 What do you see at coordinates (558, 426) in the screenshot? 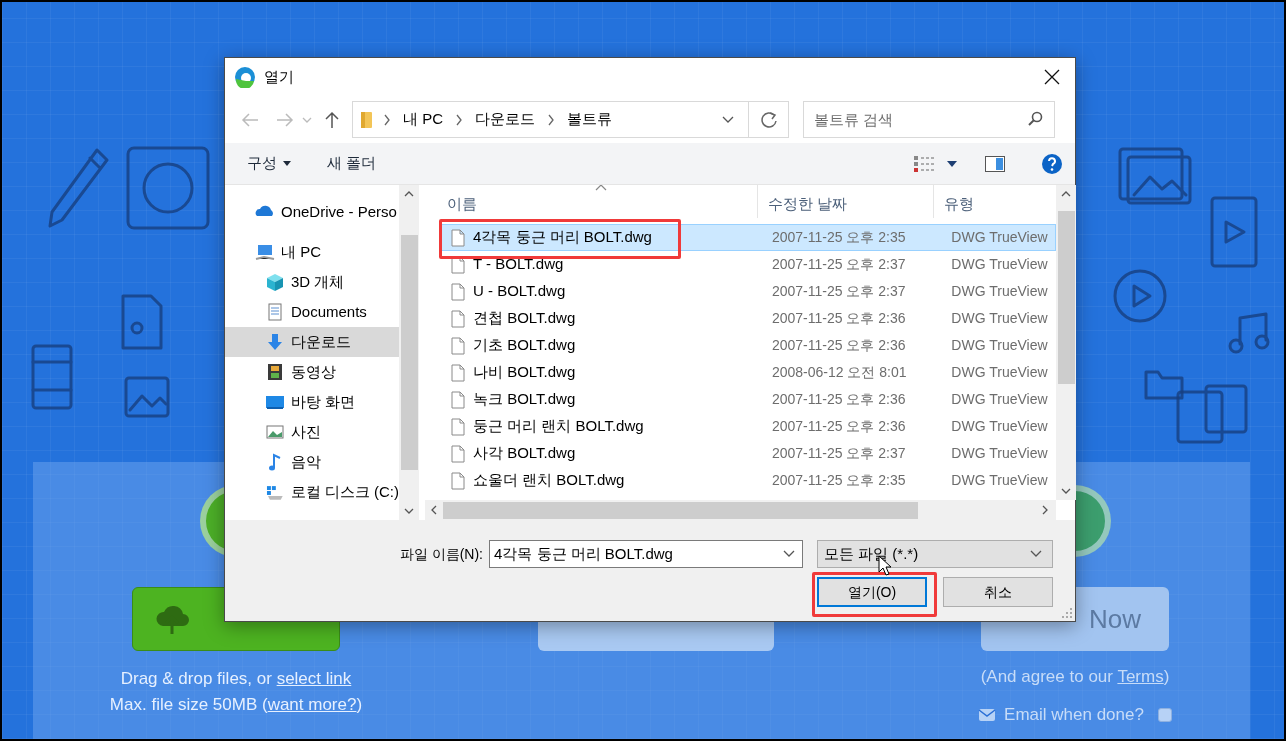
I see `file-name: 둥근 머리 랜치 BOLT.dwg` at bounding box center [558, 426].